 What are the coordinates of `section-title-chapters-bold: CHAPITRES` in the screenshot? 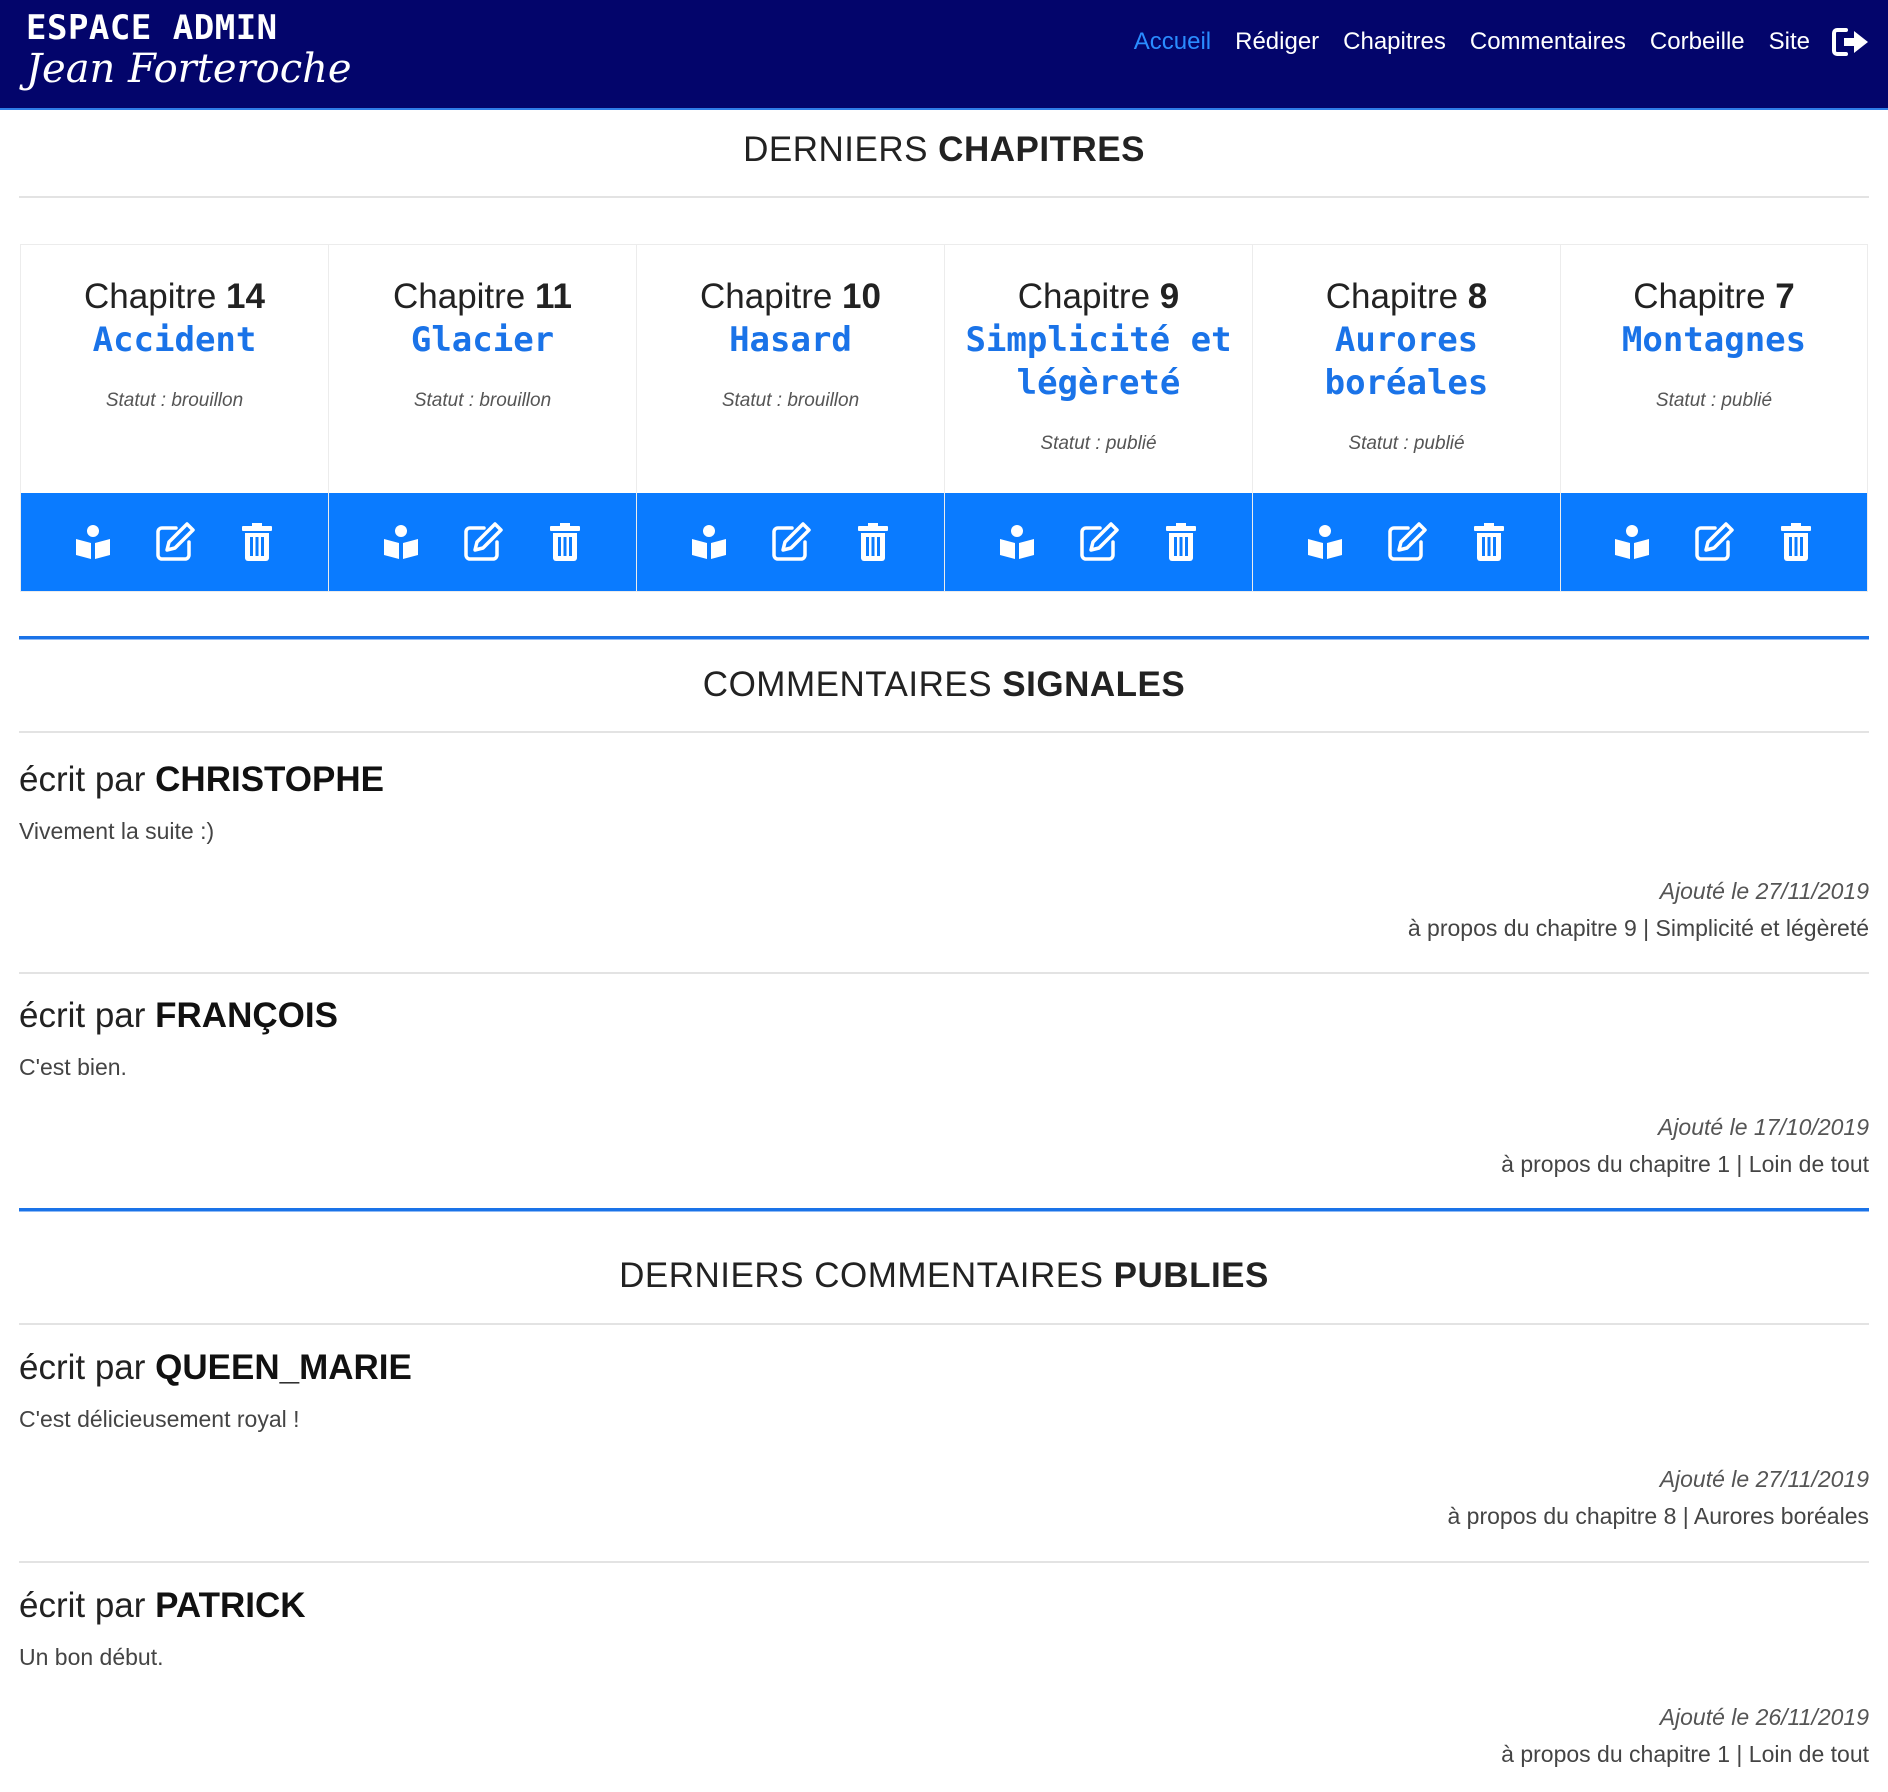 It's located at (1041, 149).